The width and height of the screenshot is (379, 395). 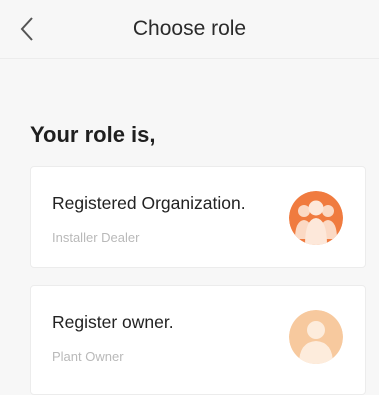 What do you see at coordinates (316, 337) in the screenshot?
I see `single-user-icon` at bounding box center [316, 337].